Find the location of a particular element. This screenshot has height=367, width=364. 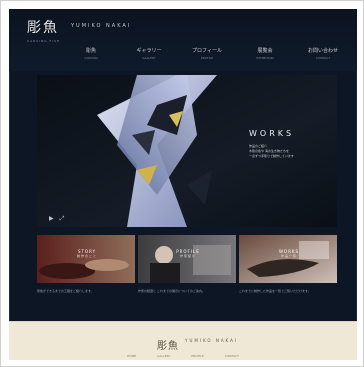

card-image: STORY 制作のこと is located at coordinates (86, 259).